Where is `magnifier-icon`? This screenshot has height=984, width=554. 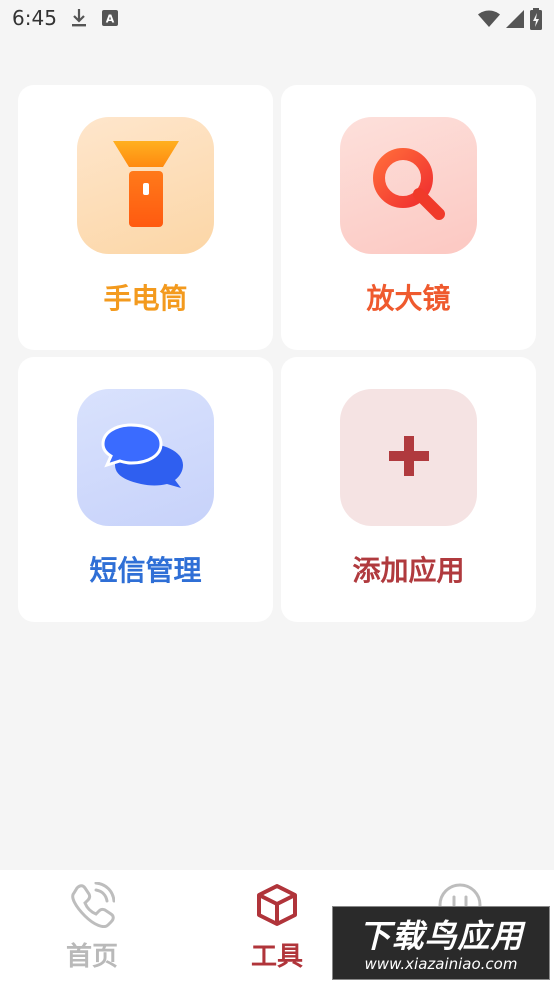 magnifier-icon is located at coordinates (409, 186).